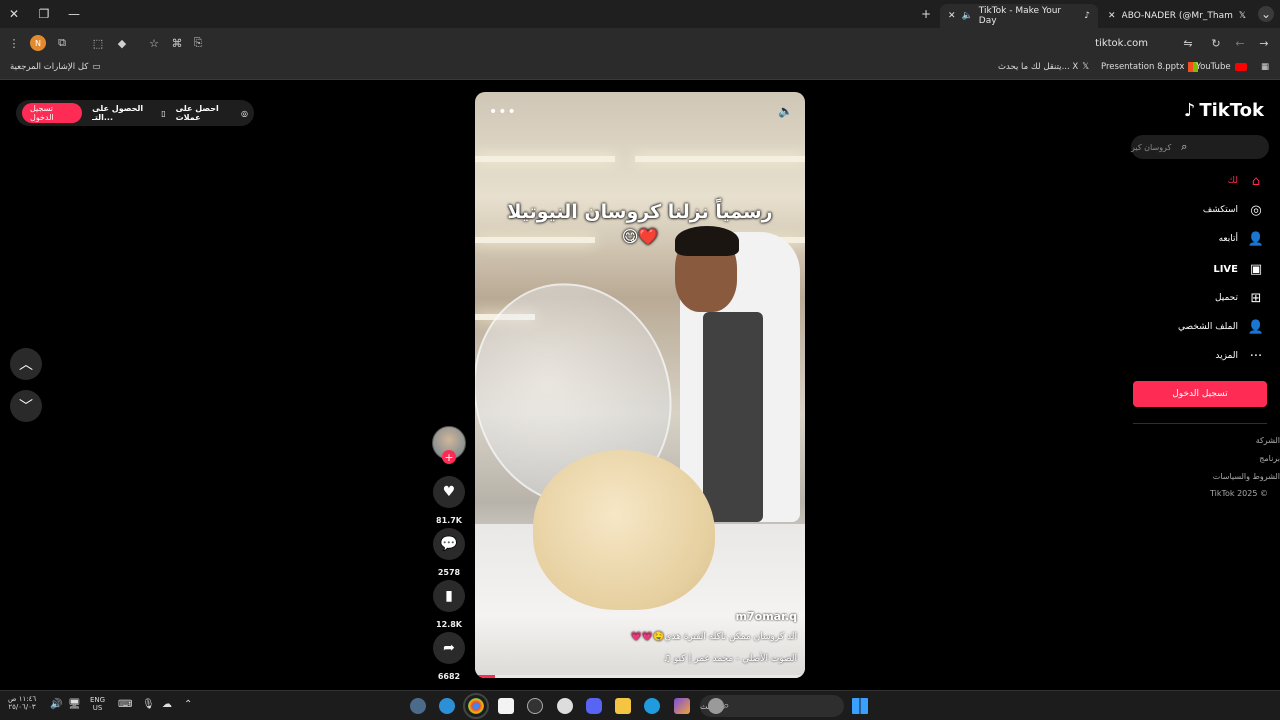 Image resolution: width=1280 pixels, height=720 pixels. What do you see at coordinates (860, 706) in the screenshot?
I see `windows-start-icon` at bounding box center [860, 706].